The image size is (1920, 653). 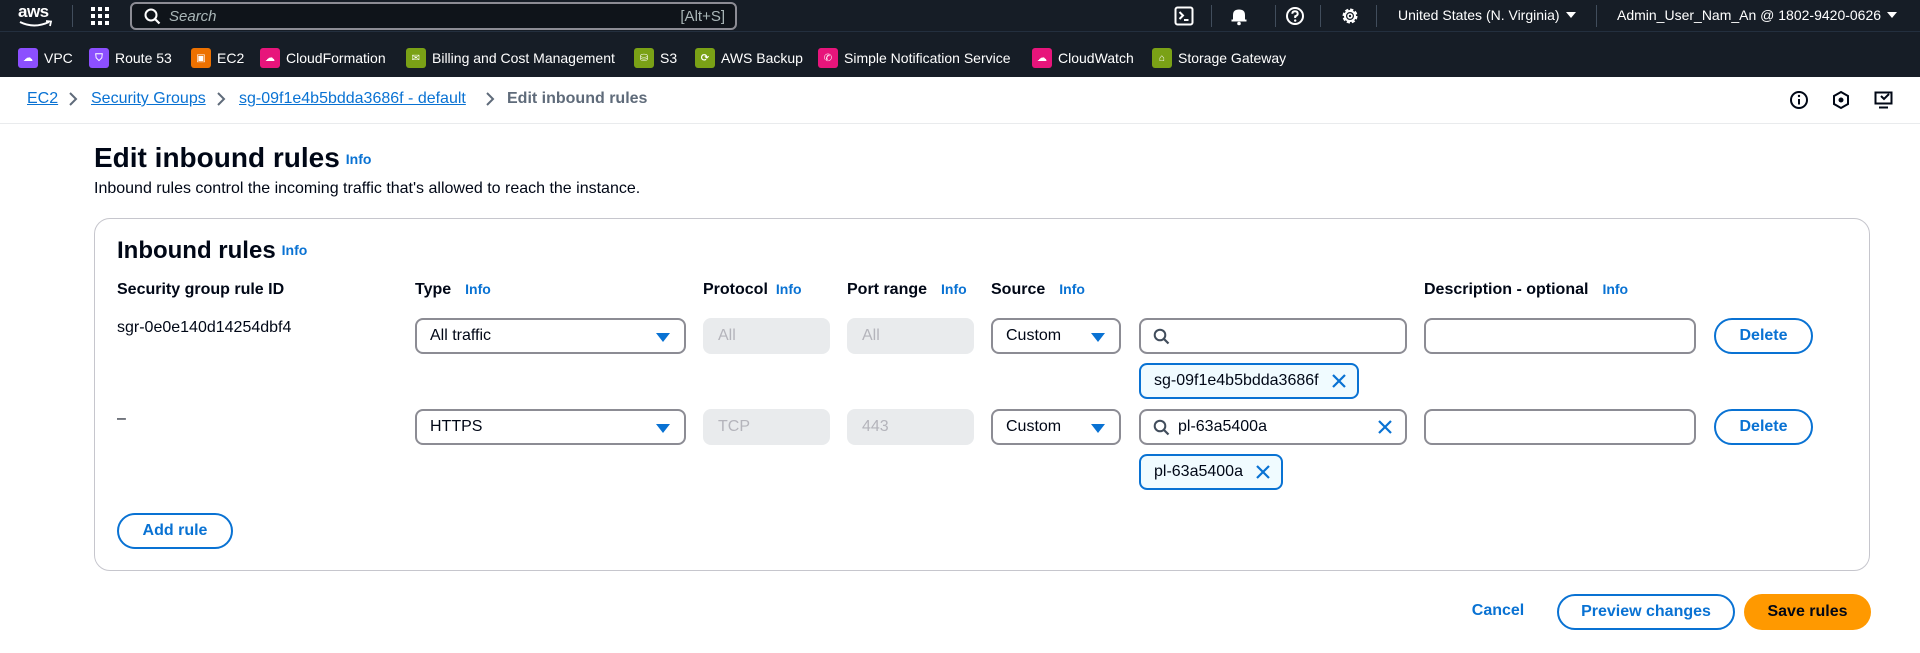 I want to click on favorite-ec2: ▣ EC2, so click(x=217, y=58).